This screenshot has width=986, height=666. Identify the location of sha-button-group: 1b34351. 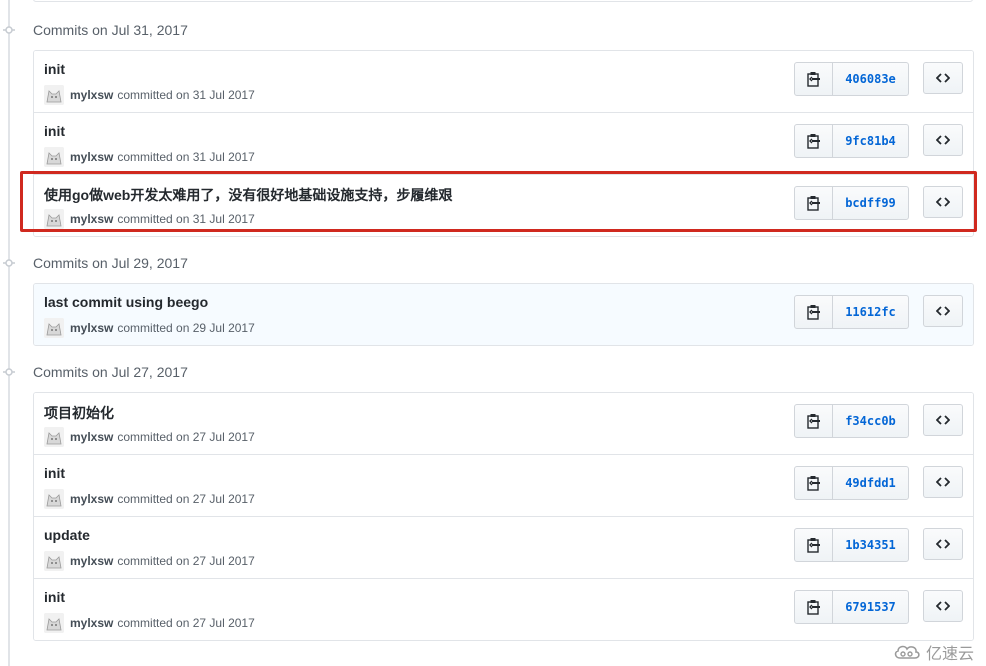
(851, 545).